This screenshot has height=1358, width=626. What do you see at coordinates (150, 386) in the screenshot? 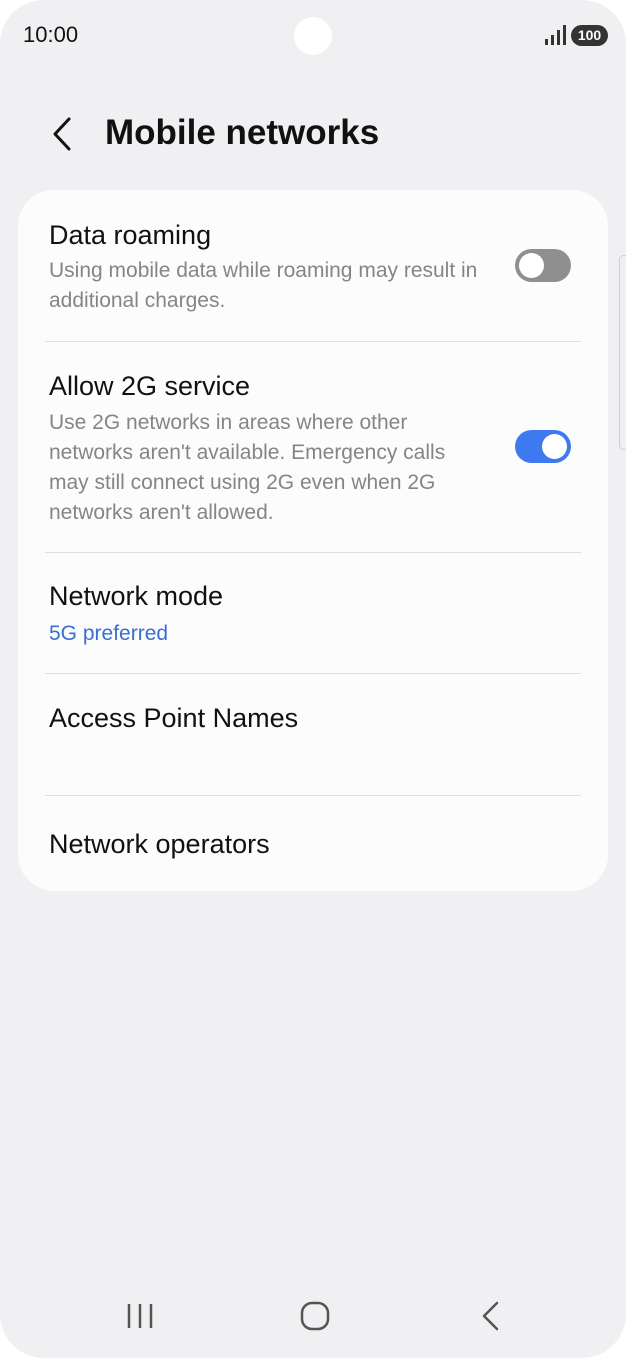
I see `allow-2g-title: Allow 2G service` at bounding box center [150, 386].